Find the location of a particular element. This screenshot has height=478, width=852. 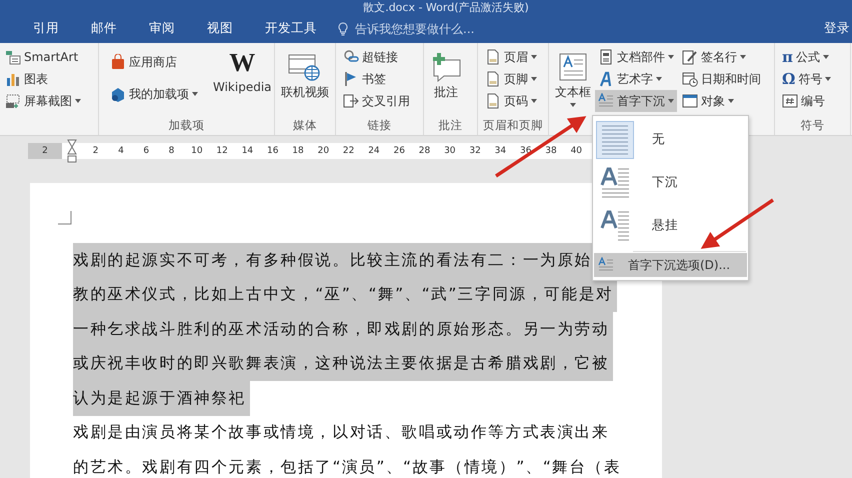

ribbon-button: 页脚 is located at coordinates (511, 79).